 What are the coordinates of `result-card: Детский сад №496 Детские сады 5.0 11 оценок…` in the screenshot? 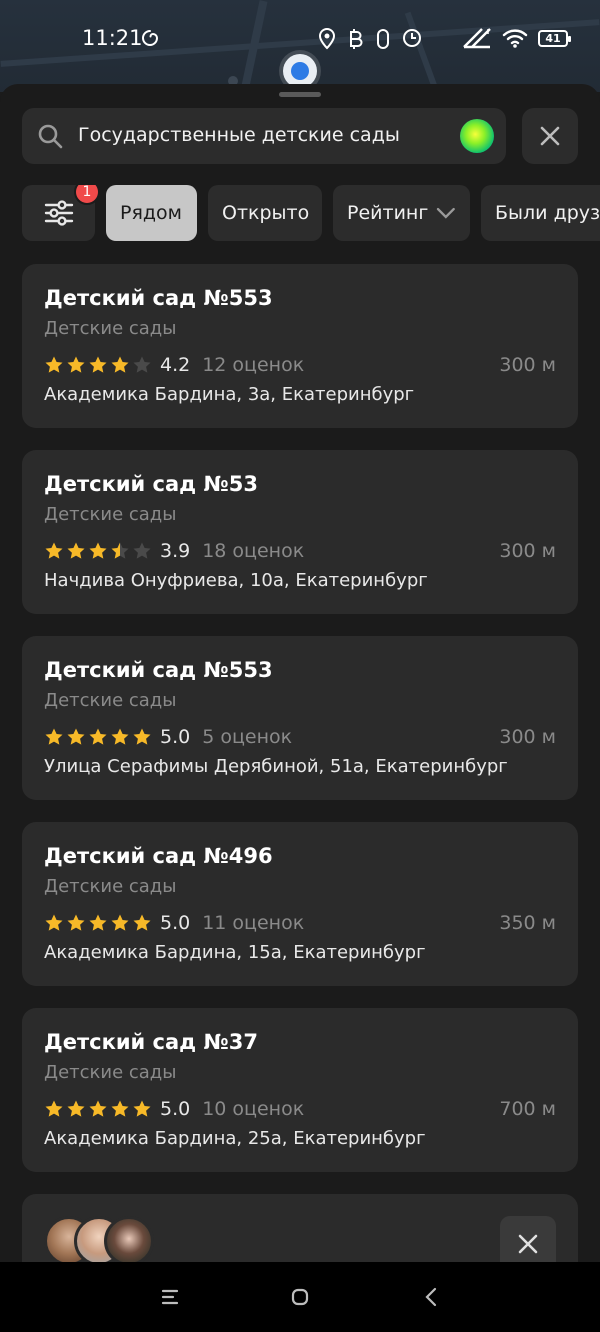 It's located at (300, 904).